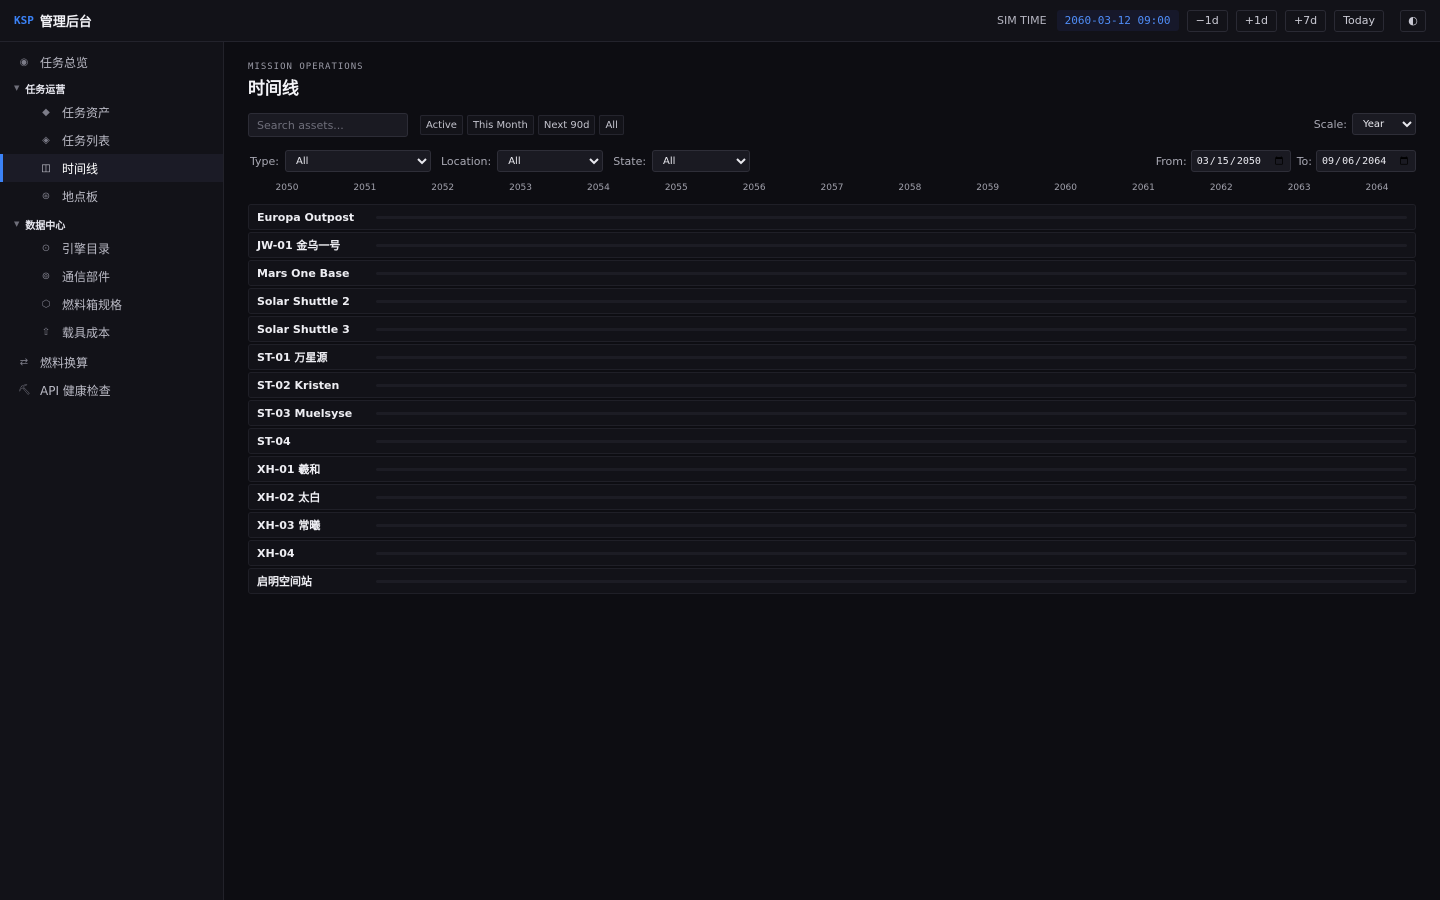 This screenshot has width=1440, height=900. I want to click on timeline-row: XH-01 羲和, so click(832, 469).